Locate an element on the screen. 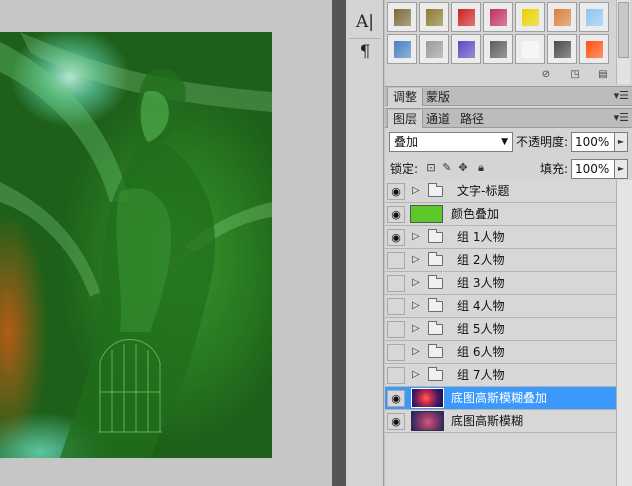 Image resolution: width=632 pixels, height=486 pixels. tab-paths: 路径 is located at coordinates (472, 119).